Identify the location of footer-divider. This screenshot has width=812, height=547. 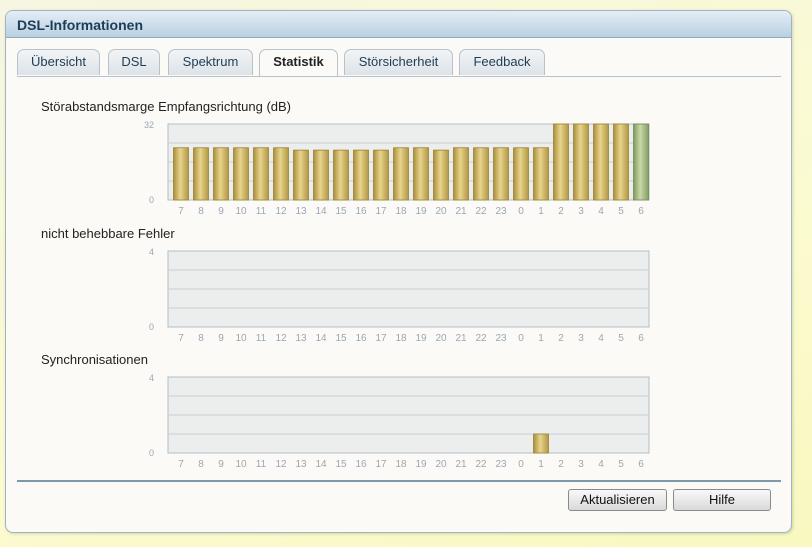
(399, 481).